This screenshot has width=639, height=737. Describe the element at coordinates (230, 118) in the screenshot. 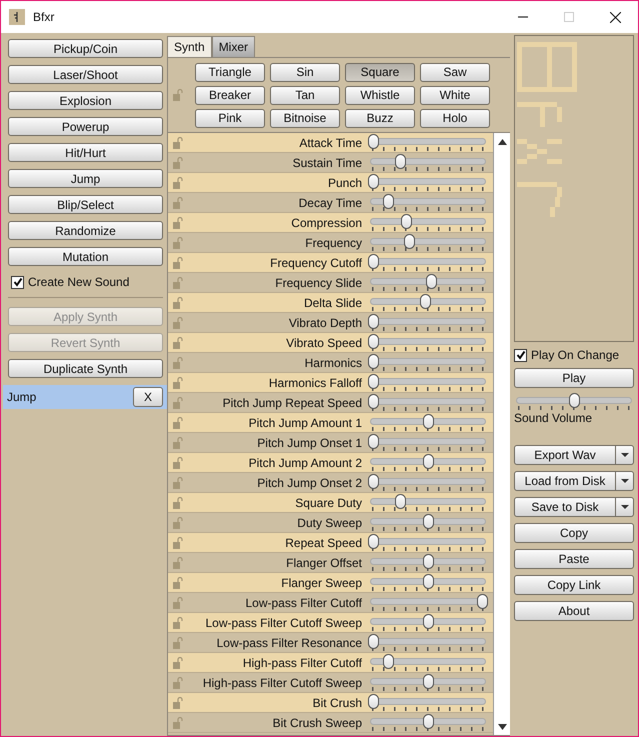

I see `waveform-button: Pink` at that location.